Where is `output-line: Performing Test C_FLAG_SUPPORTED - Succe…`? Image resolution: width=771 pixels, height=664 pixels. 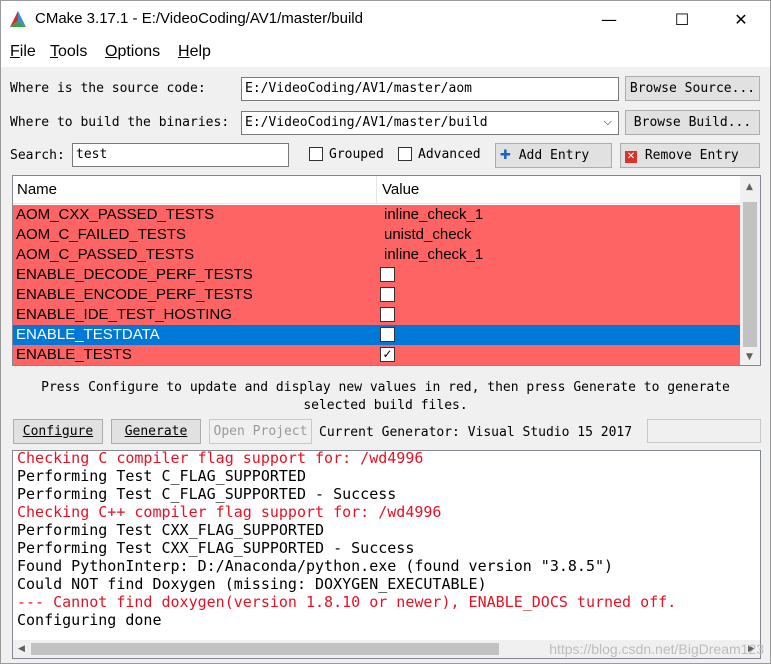 output-line: Performing Test C_FLAG_SUPPORTED - Succe… is located at coordinates (207, 494).